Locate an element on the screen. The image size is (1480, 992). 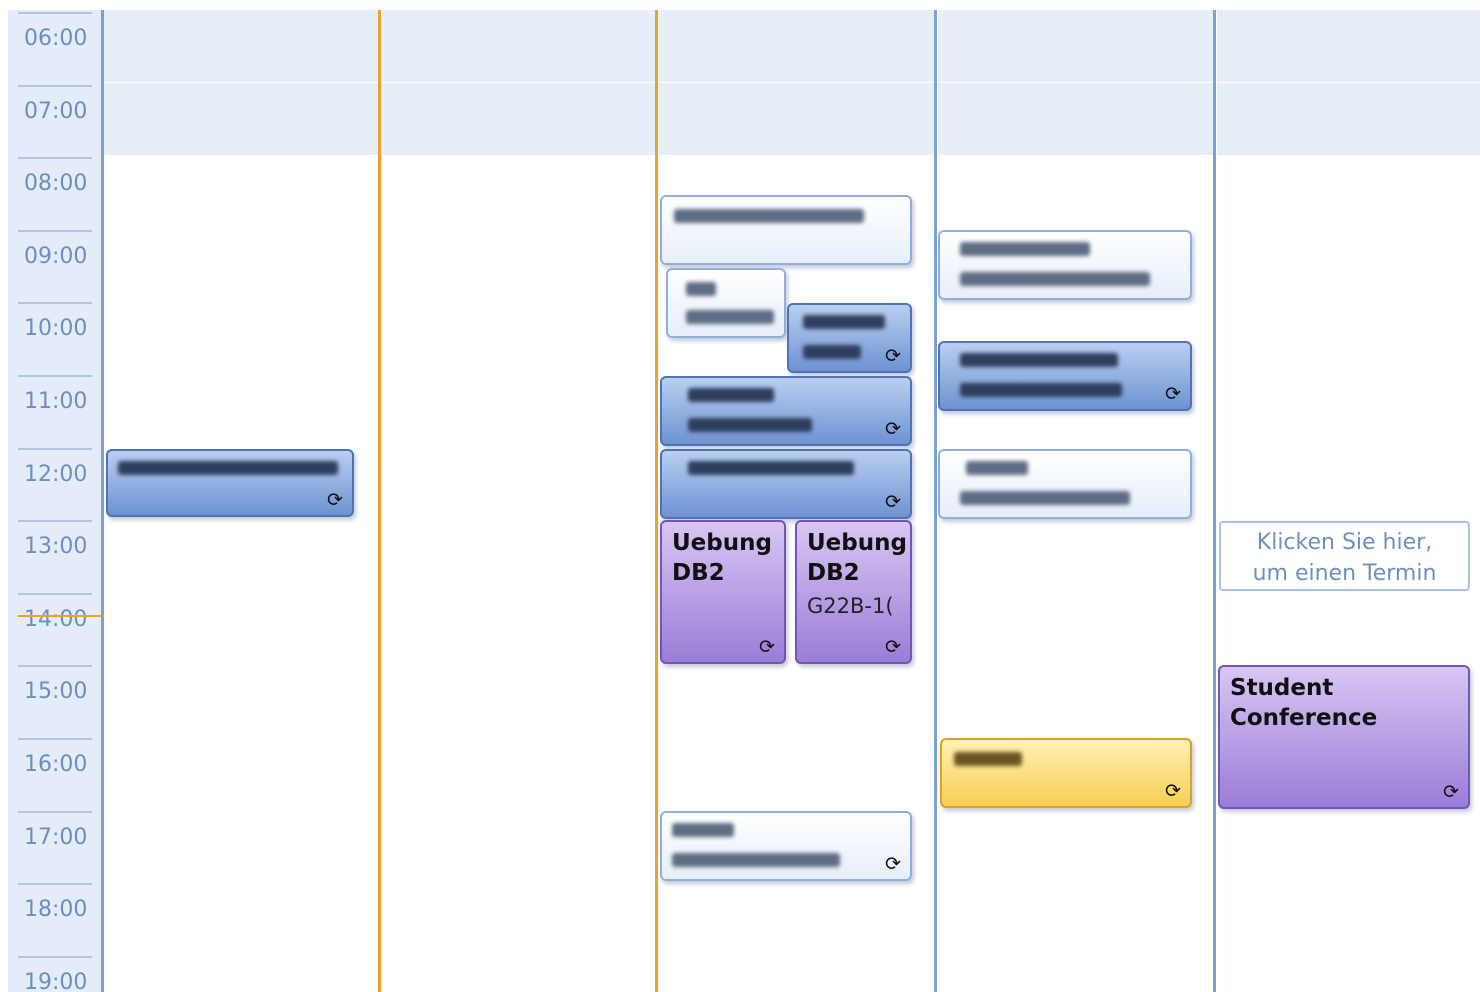
appointment-student-conference: Student Conference ⟳ is located at coordinates (1344, 737).